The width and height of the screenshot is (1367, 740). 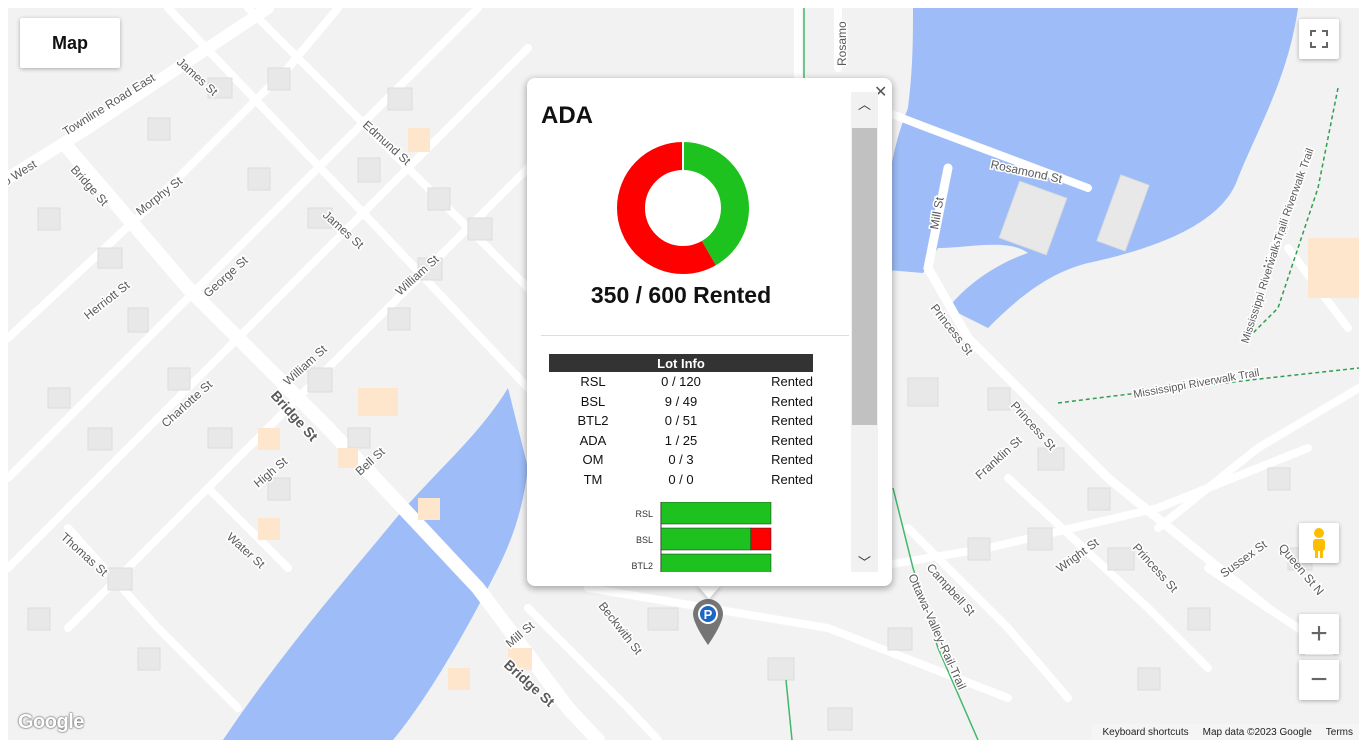 I want to click on minus-icon: −, so click(x=1319, y=679).